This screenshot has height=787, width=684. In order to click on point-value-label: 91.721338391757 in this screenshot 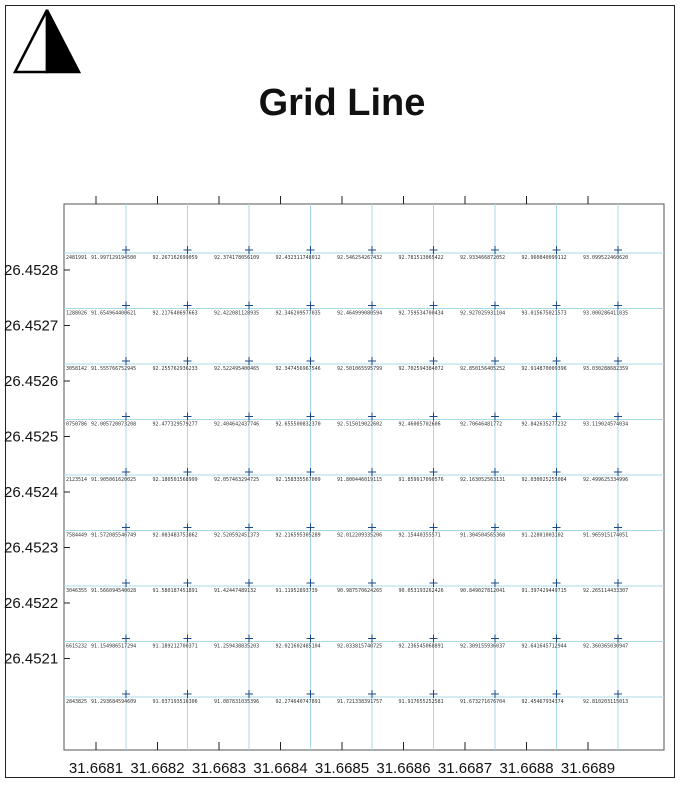, I will do `click(359, 702)`.